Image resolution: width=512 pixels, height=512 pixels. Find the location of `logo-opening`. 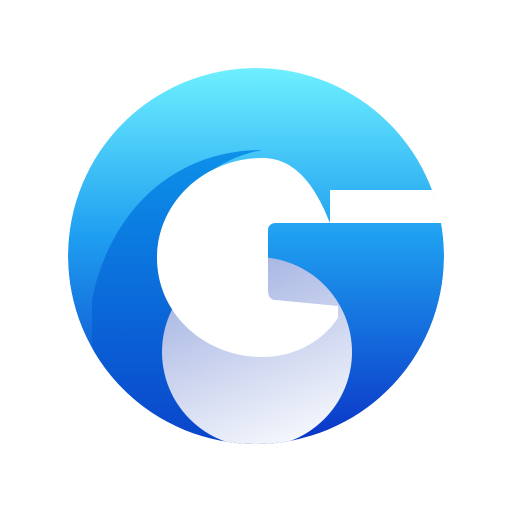

logo-opening is located at coordinates (387, 207).